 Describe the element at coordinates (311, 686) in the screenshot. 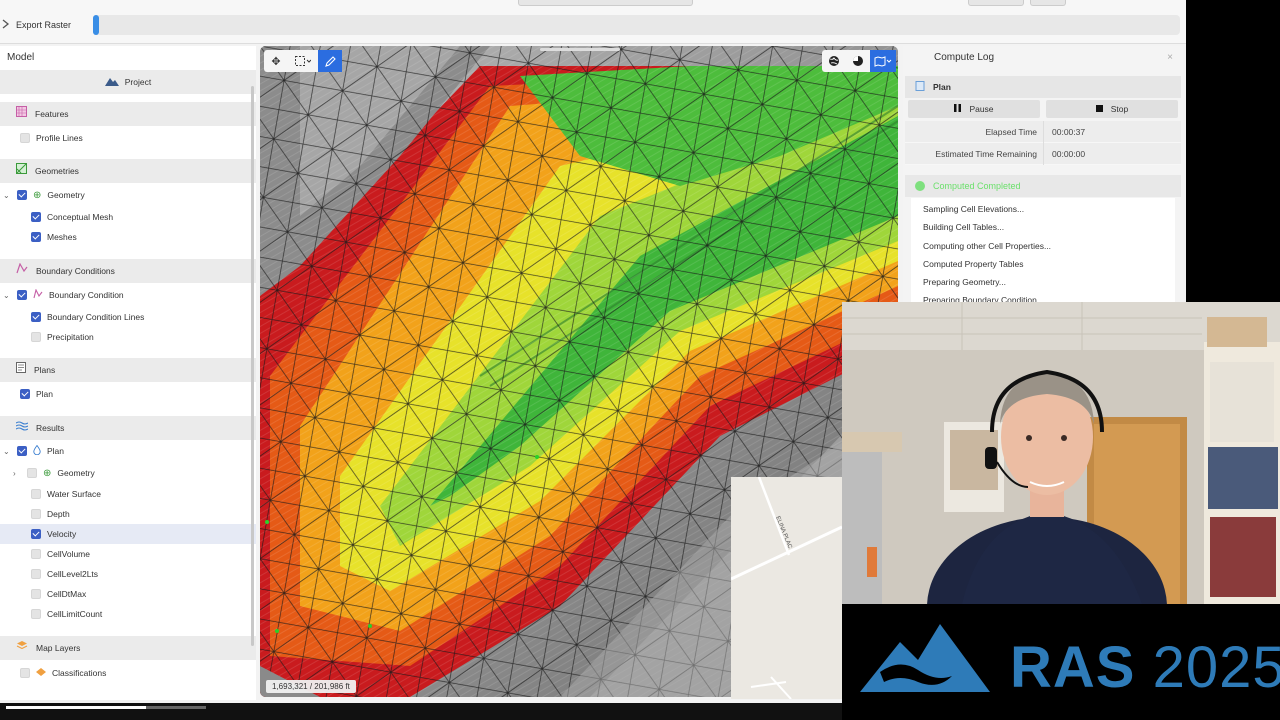

I see `cursor-coordinates: 1,693,321 / 201,986 ft` at that location.